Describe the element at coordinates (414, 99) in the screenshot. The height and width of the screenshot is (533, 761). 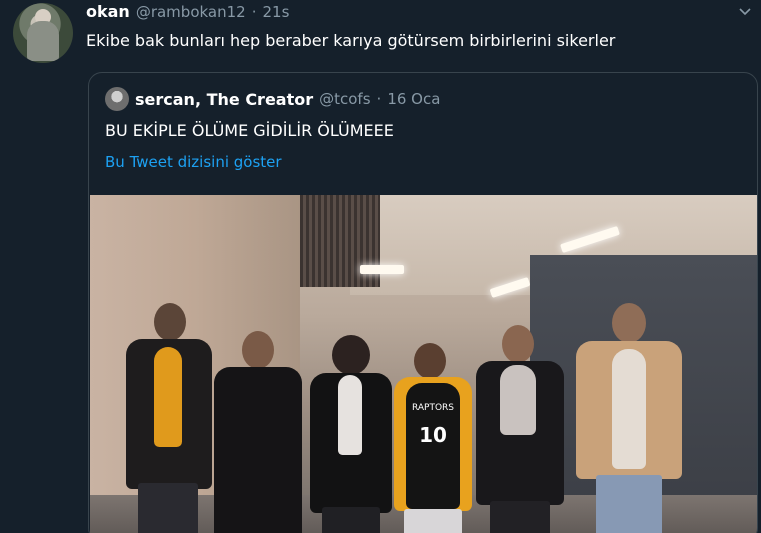
I see `quoted-tweet-timestamp: 16 Oca` at that location.